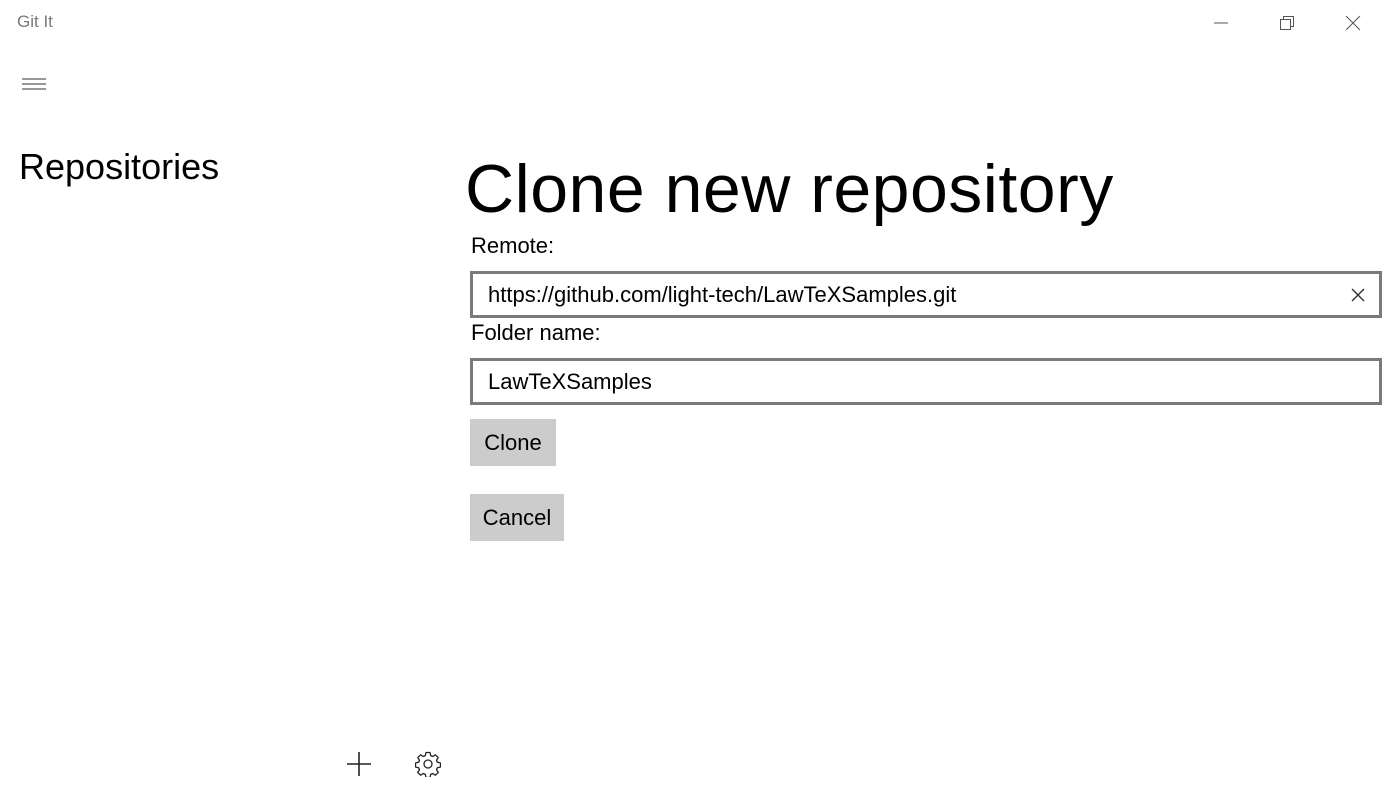 This screenshot has width=1389, height=810. Describe the element at coordinates (926, 381) in the screenshot. I see `folder-name-input: LawTeXSamples` at that location.